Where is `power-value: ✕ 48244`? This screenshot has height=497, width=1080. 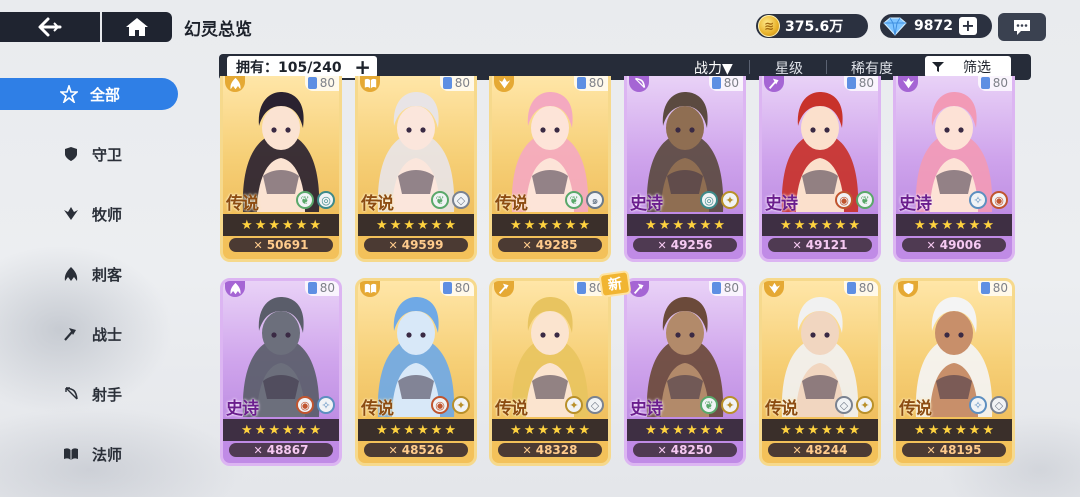 power-value: ✕ 48244 is located at coordinates (820, 450).